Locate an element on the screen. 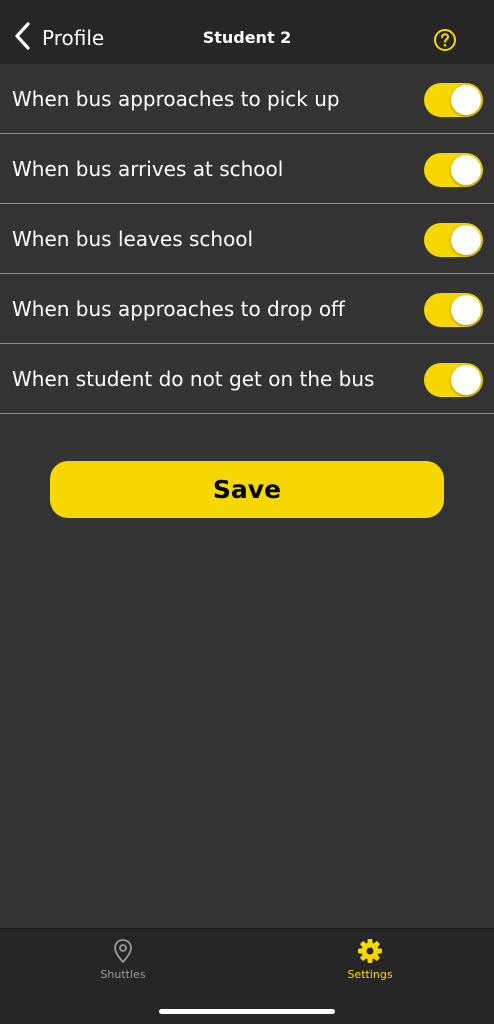  gear-icon is located at coordinates (370, 951).